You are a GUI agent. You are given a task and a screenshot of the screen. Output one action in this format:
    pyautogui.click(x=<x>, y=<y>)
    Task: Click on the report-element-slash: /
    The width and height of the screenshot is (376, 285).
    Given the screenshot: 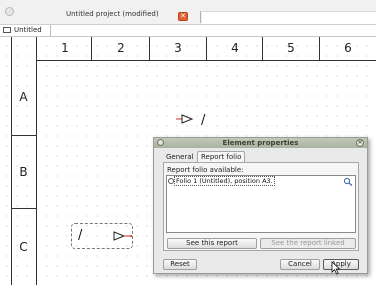 What is the action you would take?
    pyautogui.click(x=203, y=120)
    